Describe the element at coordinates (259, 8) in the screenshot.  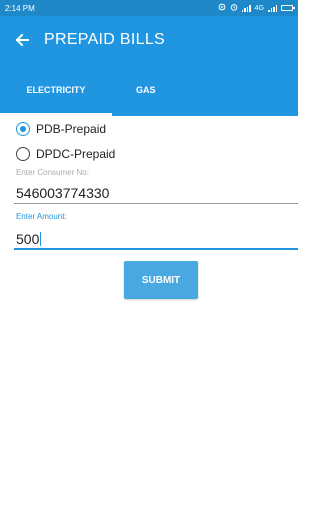
I see `network-type: 4G` at that location.